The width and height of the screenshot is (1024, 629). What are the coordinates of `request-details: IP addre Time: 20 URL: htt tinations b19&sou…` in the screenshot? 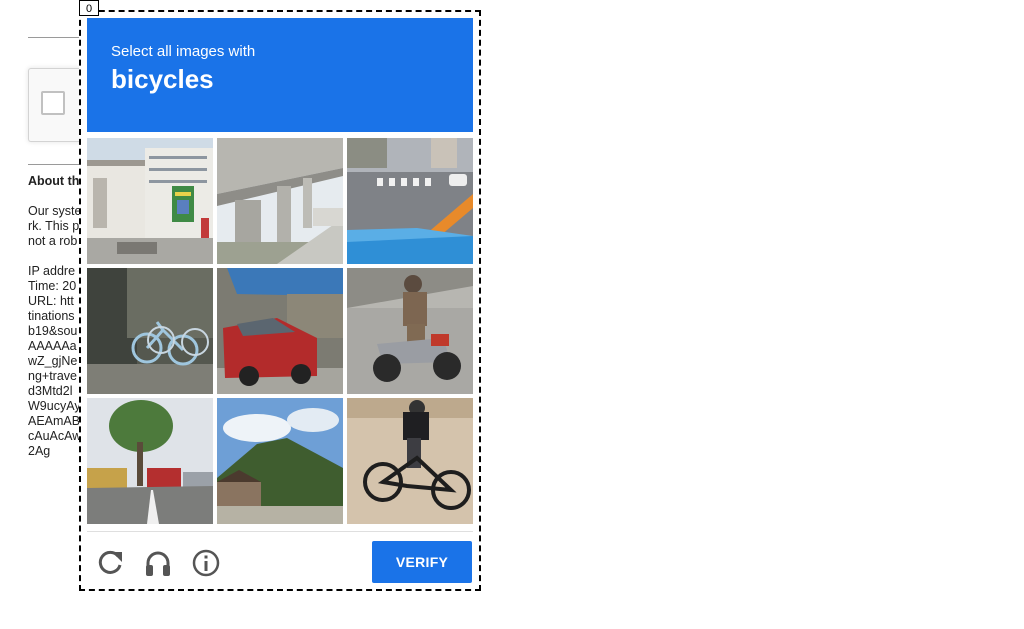 It's located at (55, 361).